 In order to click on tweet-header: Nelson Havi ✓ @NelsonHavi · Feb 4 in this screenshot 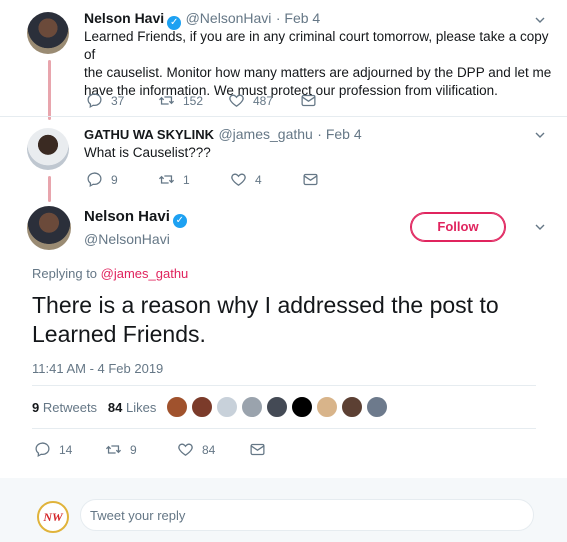, I will do `click(202, 20)`.